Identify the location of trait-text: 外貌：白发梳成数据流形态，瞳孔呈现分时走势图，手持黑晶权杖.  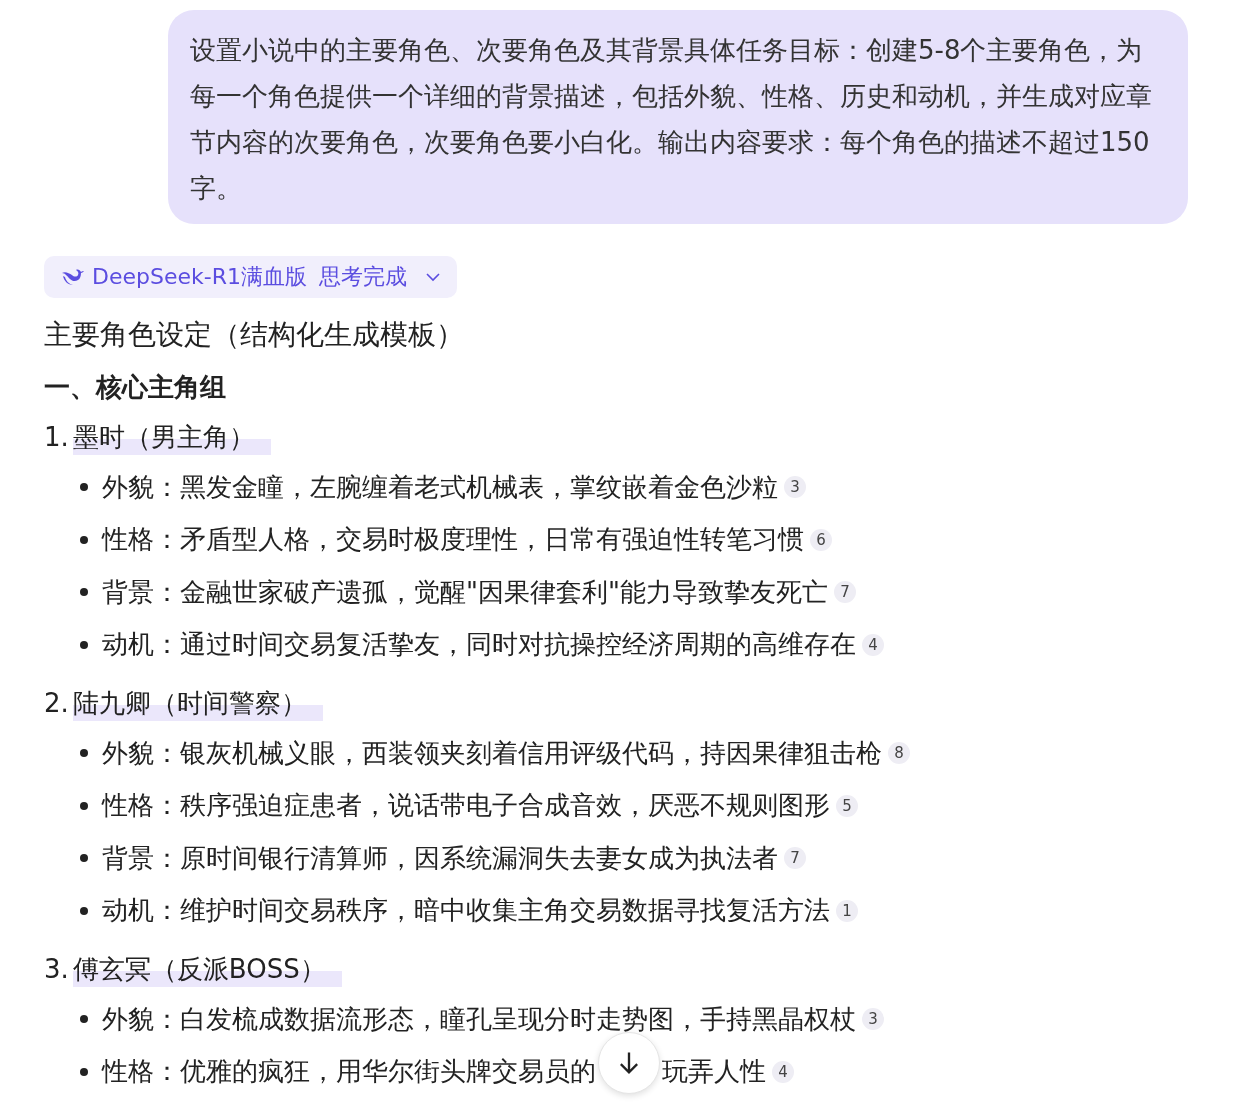
(479, 1019).